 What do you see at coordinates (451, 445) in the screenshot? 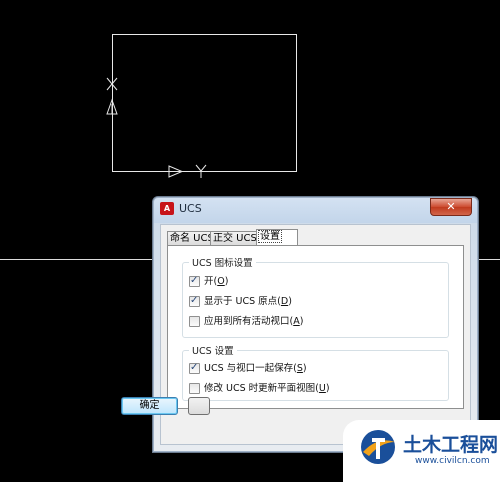
I see `watermark-title: 土木工程网` at bounding box center [451, 445].